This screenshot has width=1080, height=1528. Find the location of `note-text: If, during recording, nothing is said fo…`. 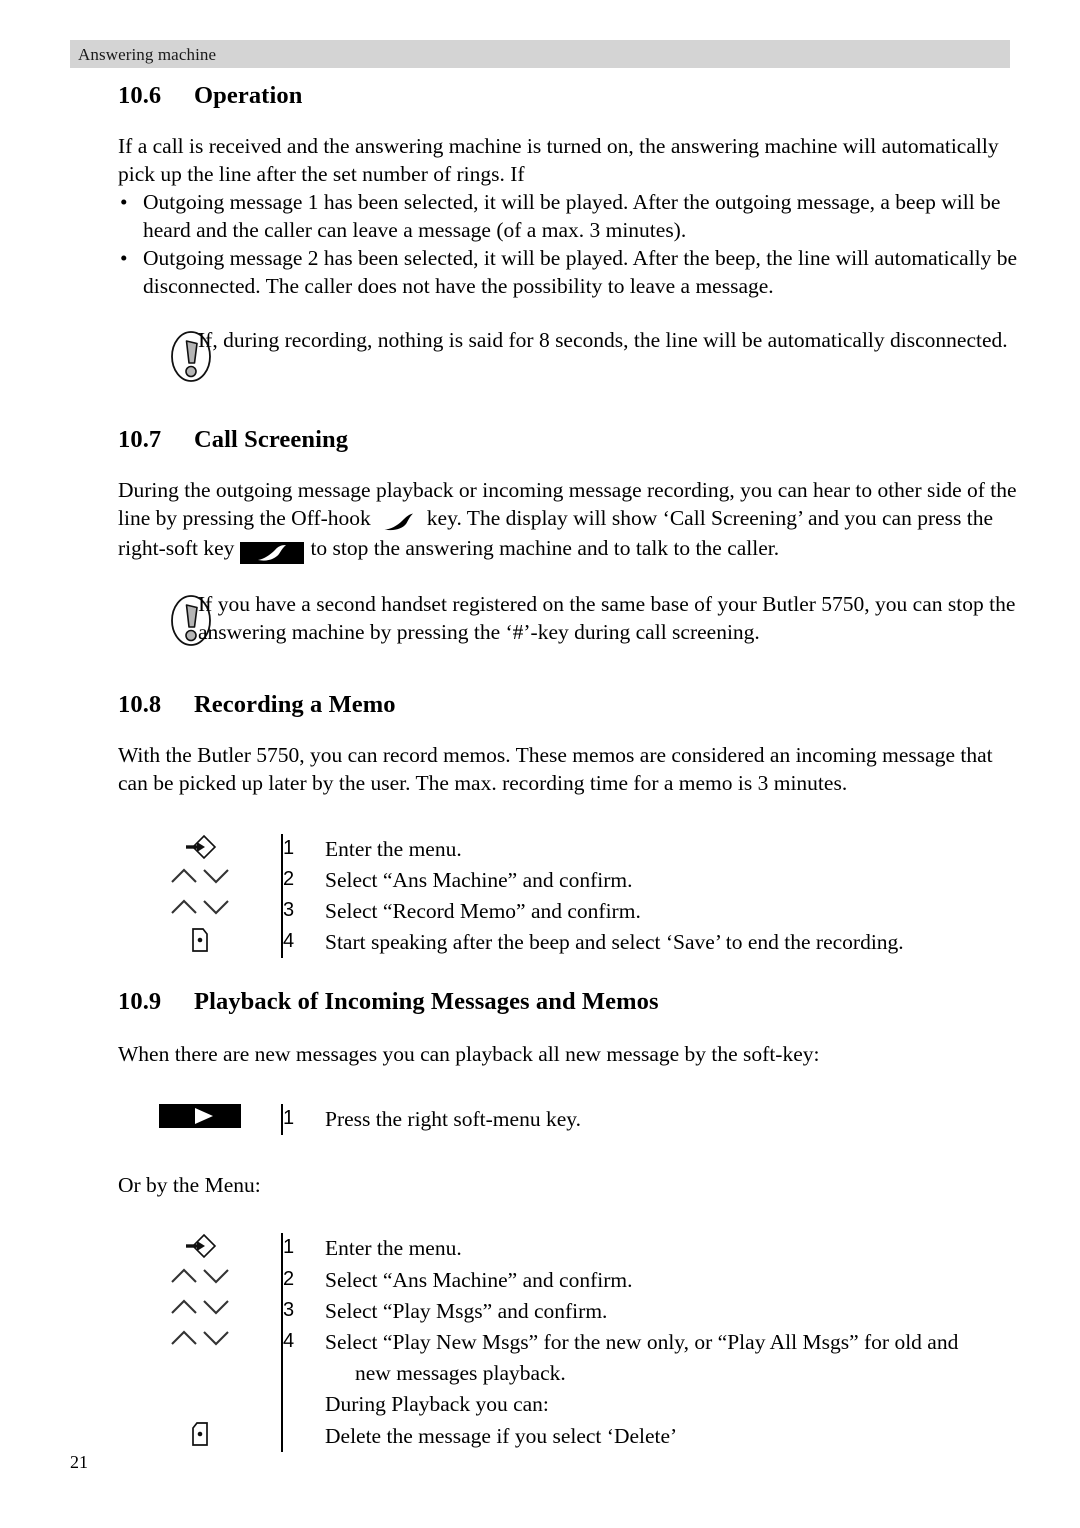

note-text: If, during recording, nothing is said fo… is located at coordinates (603, 340).